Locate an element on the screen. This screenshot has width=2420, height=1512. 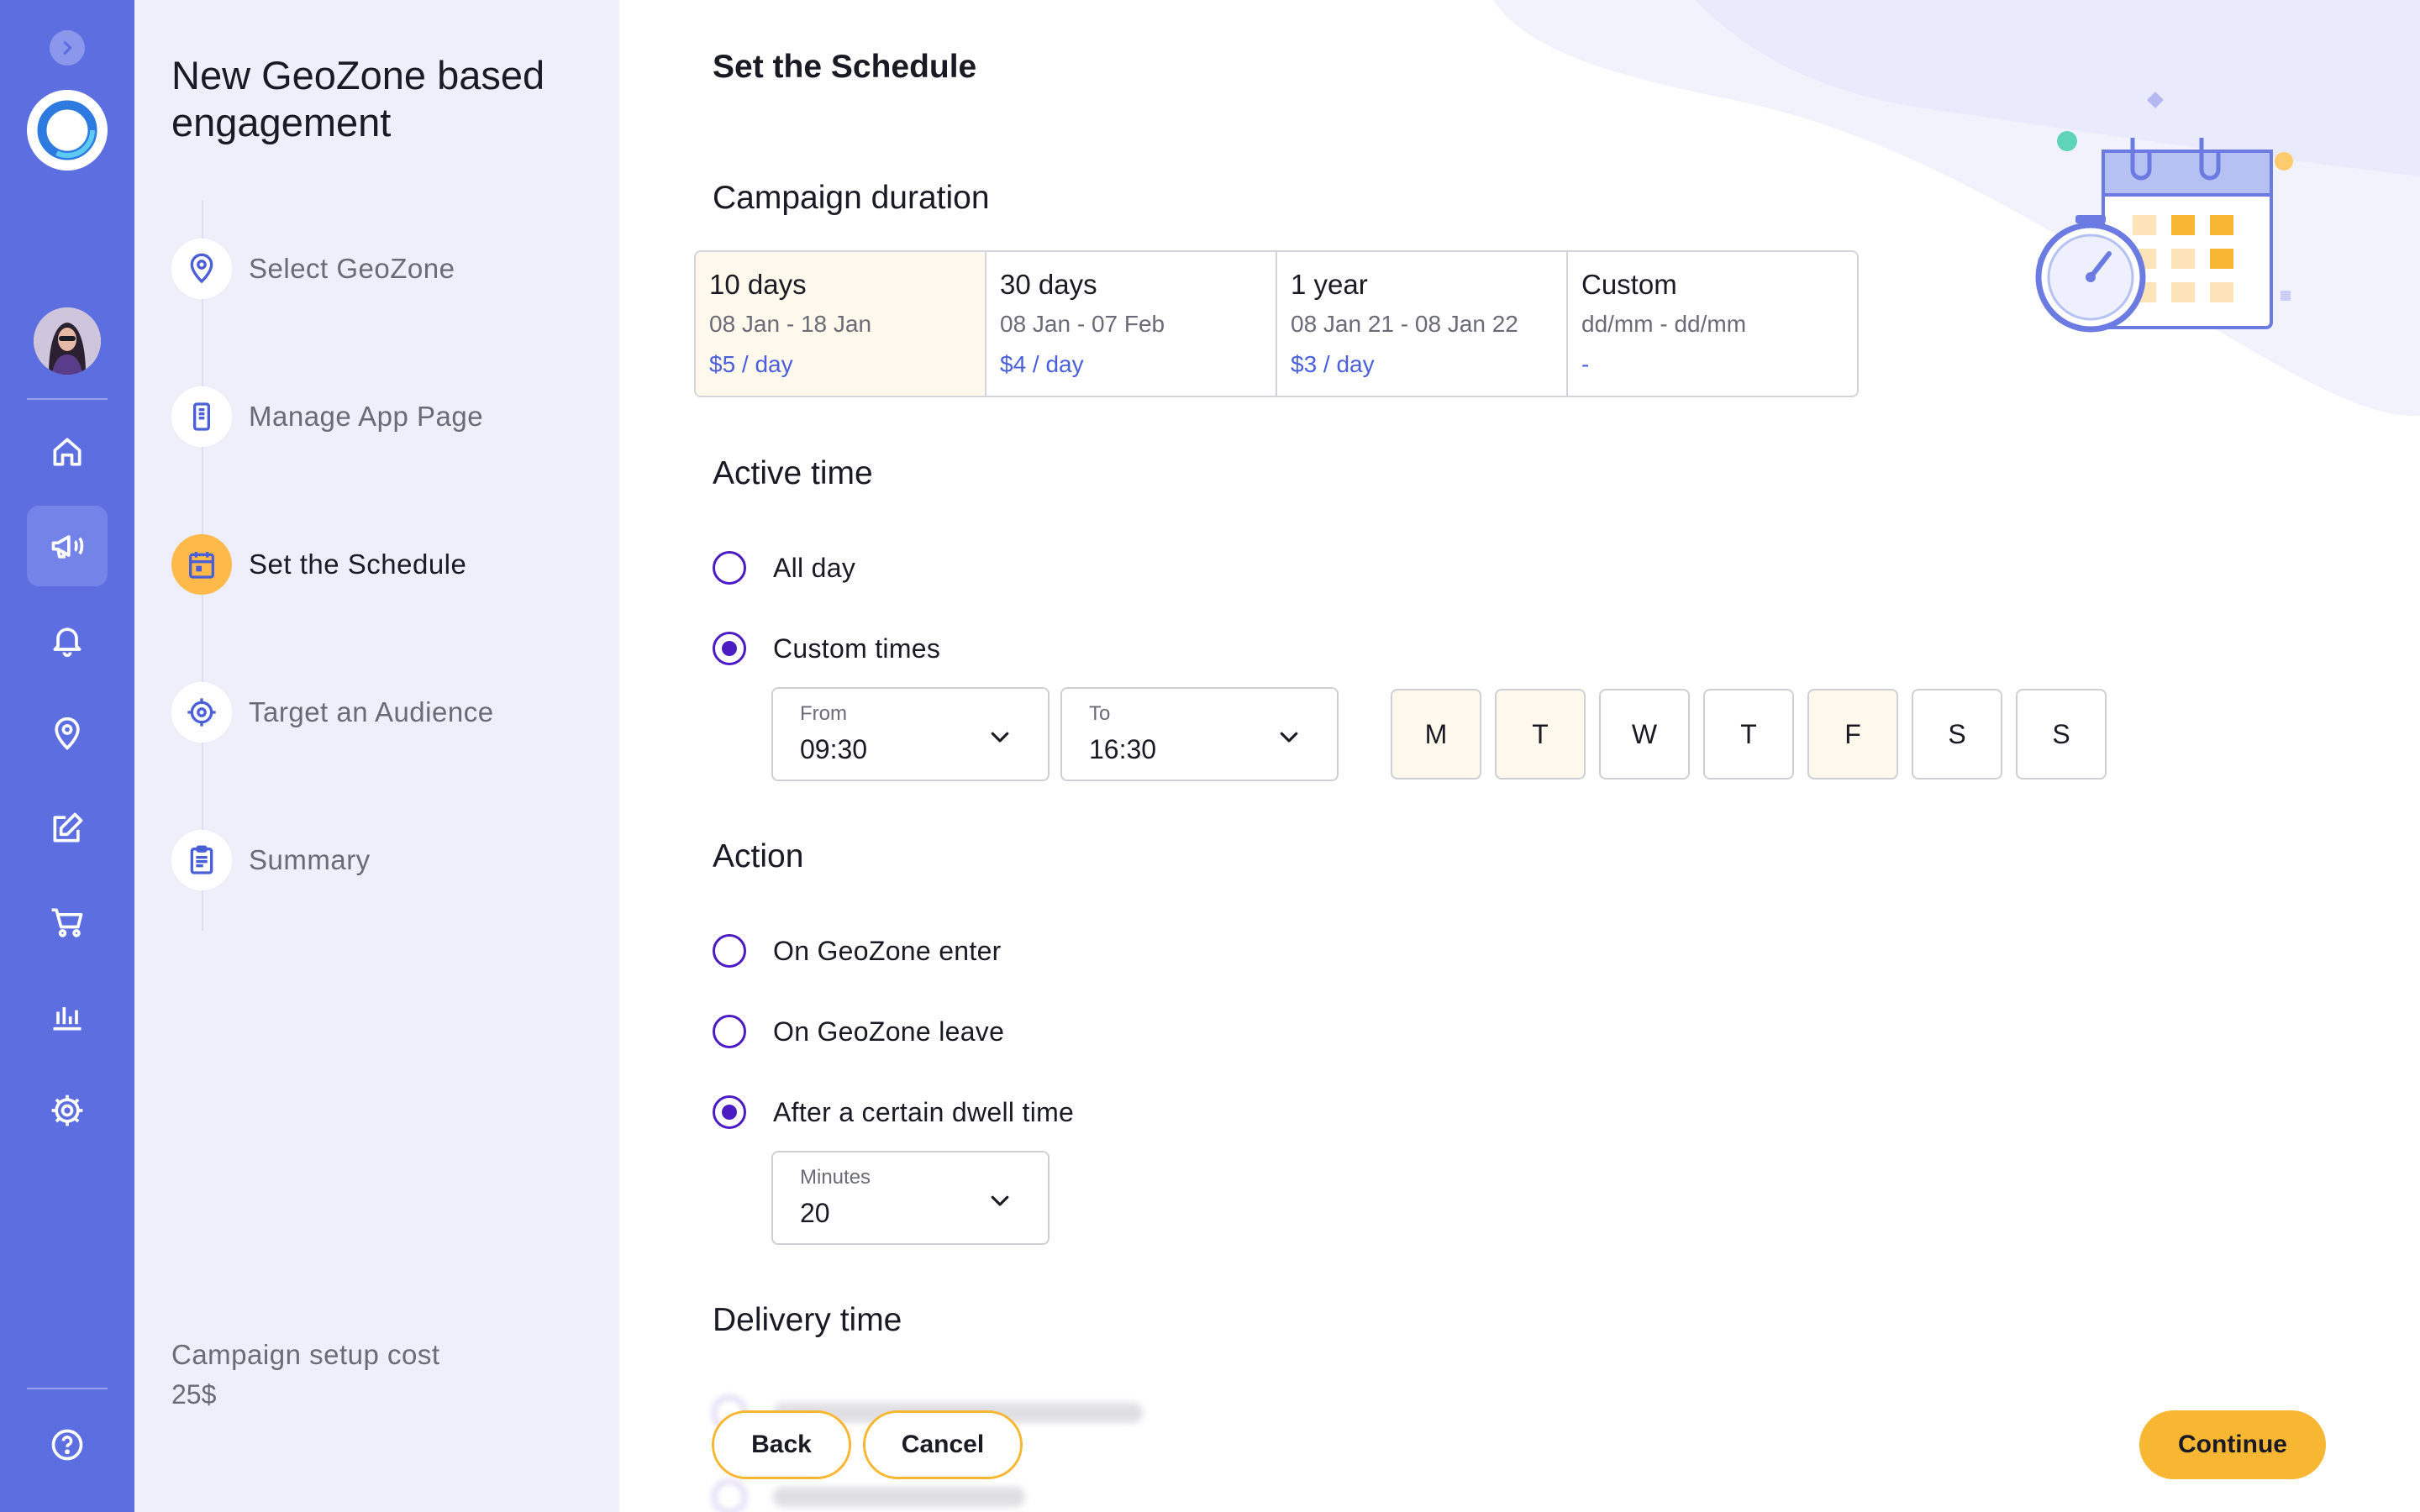
cart-icon is located at coordinates (67, 922).